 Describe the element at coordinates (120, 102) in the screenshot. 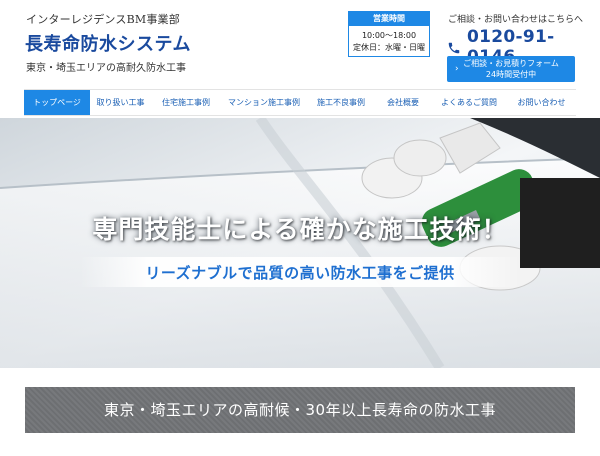

I see `nav-item-services: 取り扱い工事` at that location.